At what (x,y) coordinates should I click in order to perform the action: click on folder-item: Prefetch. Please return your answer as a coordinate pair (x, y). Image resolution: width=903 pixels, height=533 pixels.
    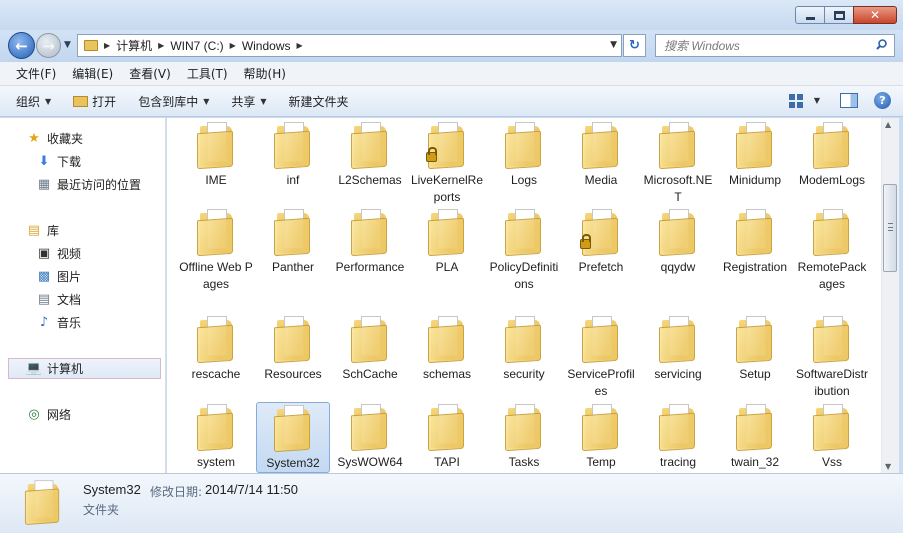
    Looking at the image, I should click on (601, 241).